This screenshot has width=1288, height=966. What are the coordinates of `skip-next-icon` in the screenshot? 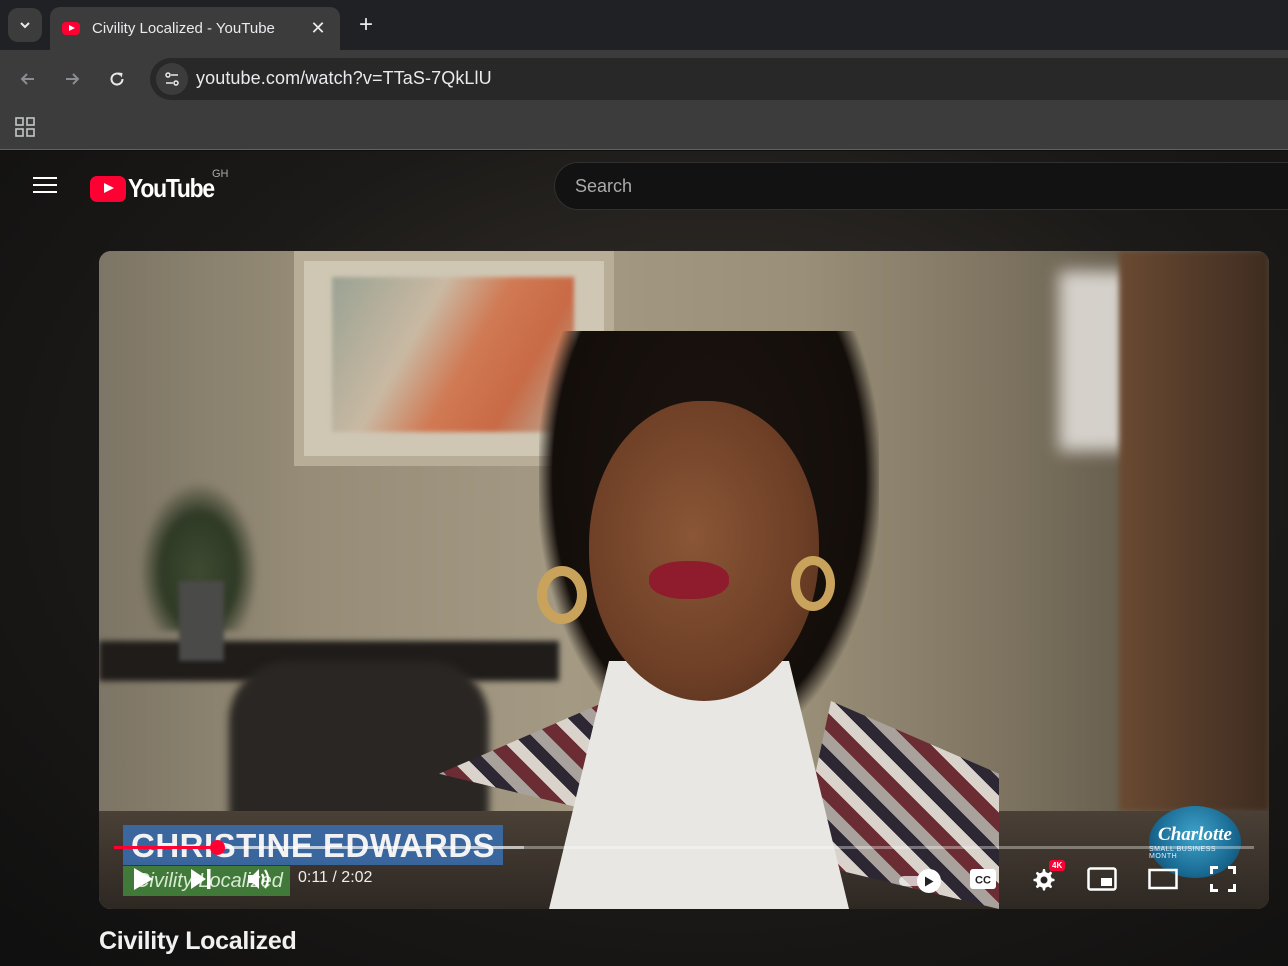 It's located at (201, 879).